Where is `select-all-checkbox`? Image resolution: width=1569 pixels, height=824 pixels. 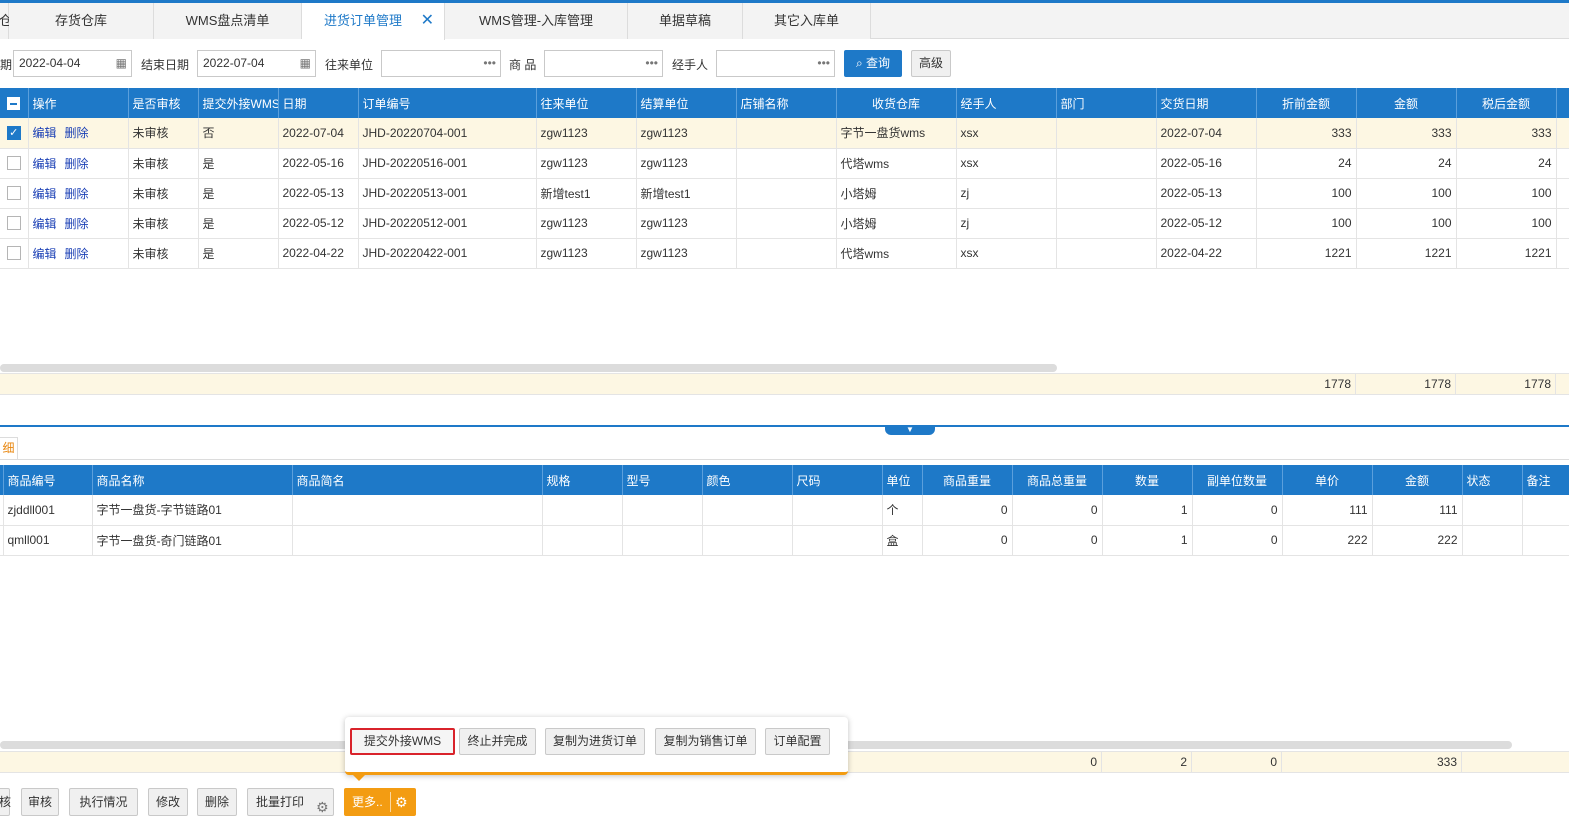 select-all-checkbox is located at coordinates (14, 103).